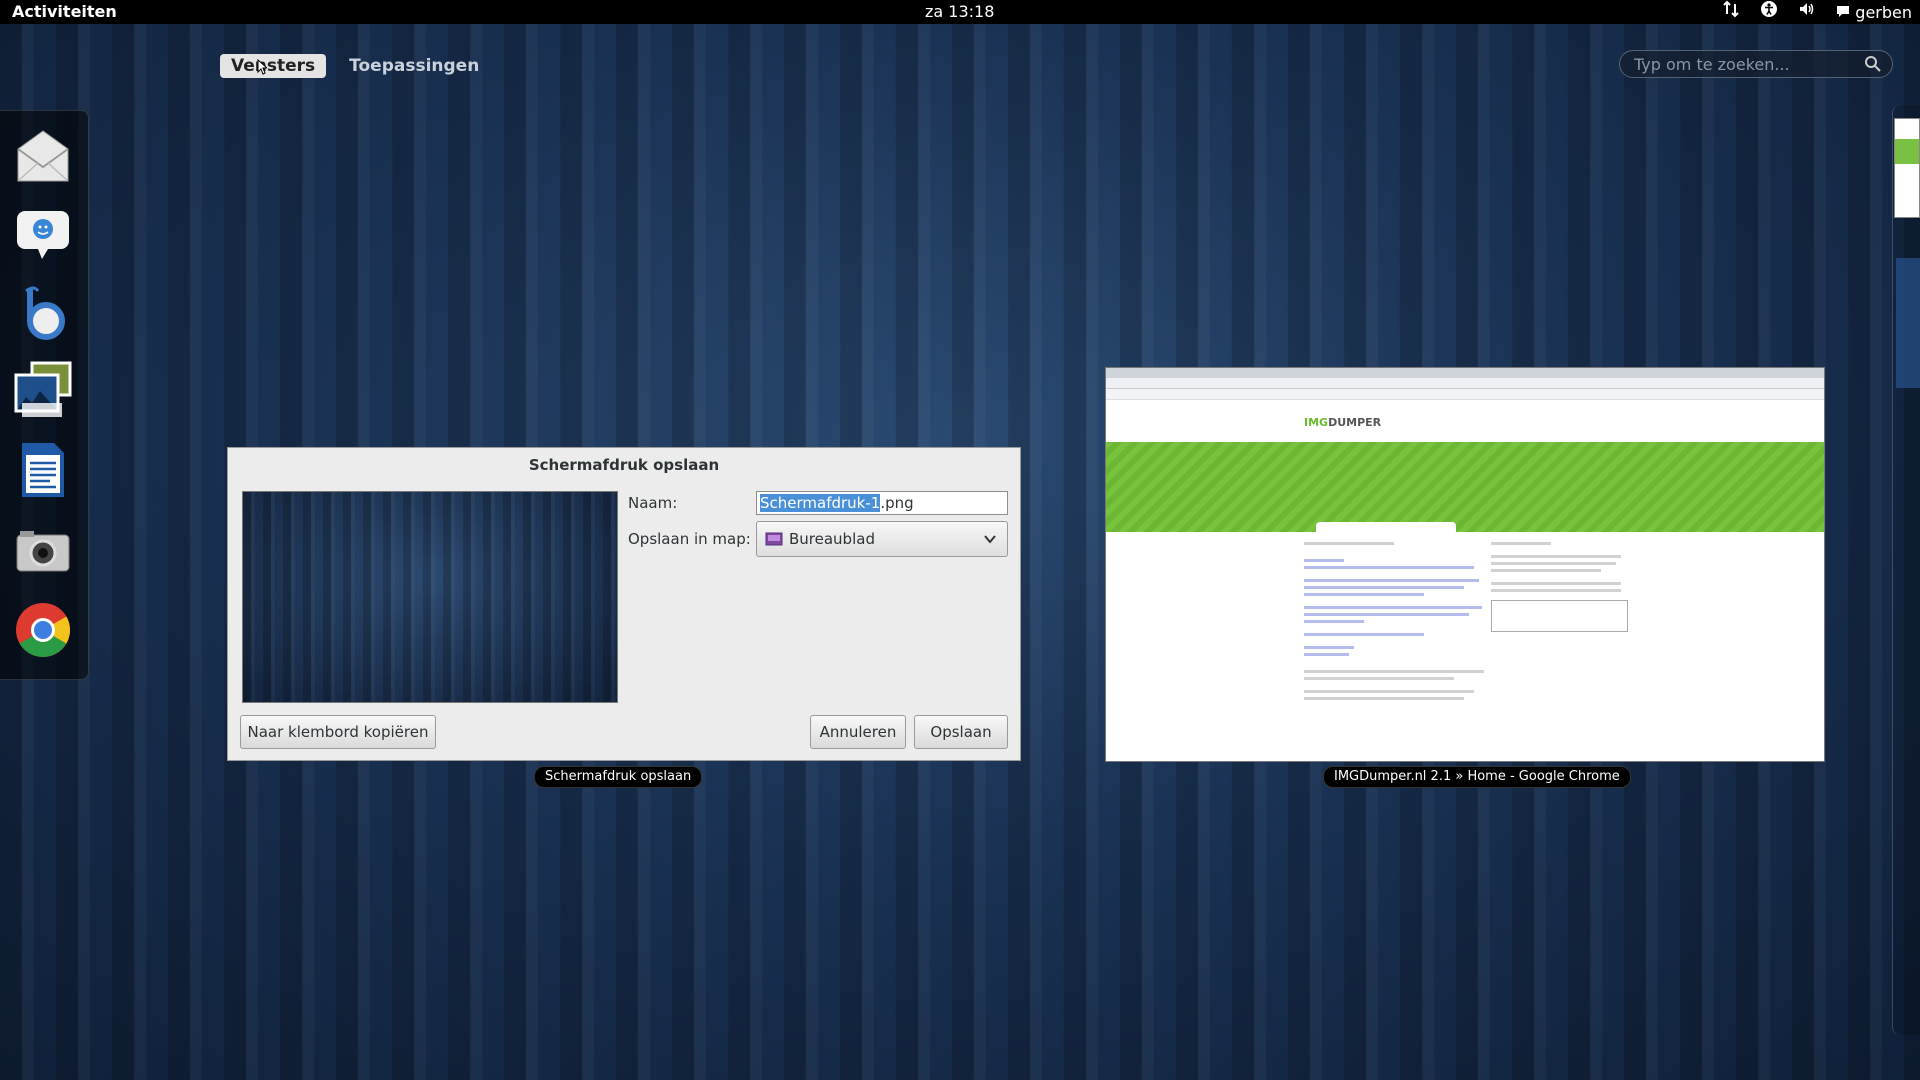 The height and width of the screenshot is (1080, 1920). What do you see at coordinates (43, 234) in the screenshot?
I see `empathy-chat-icon` at bounding box center [43, 234].